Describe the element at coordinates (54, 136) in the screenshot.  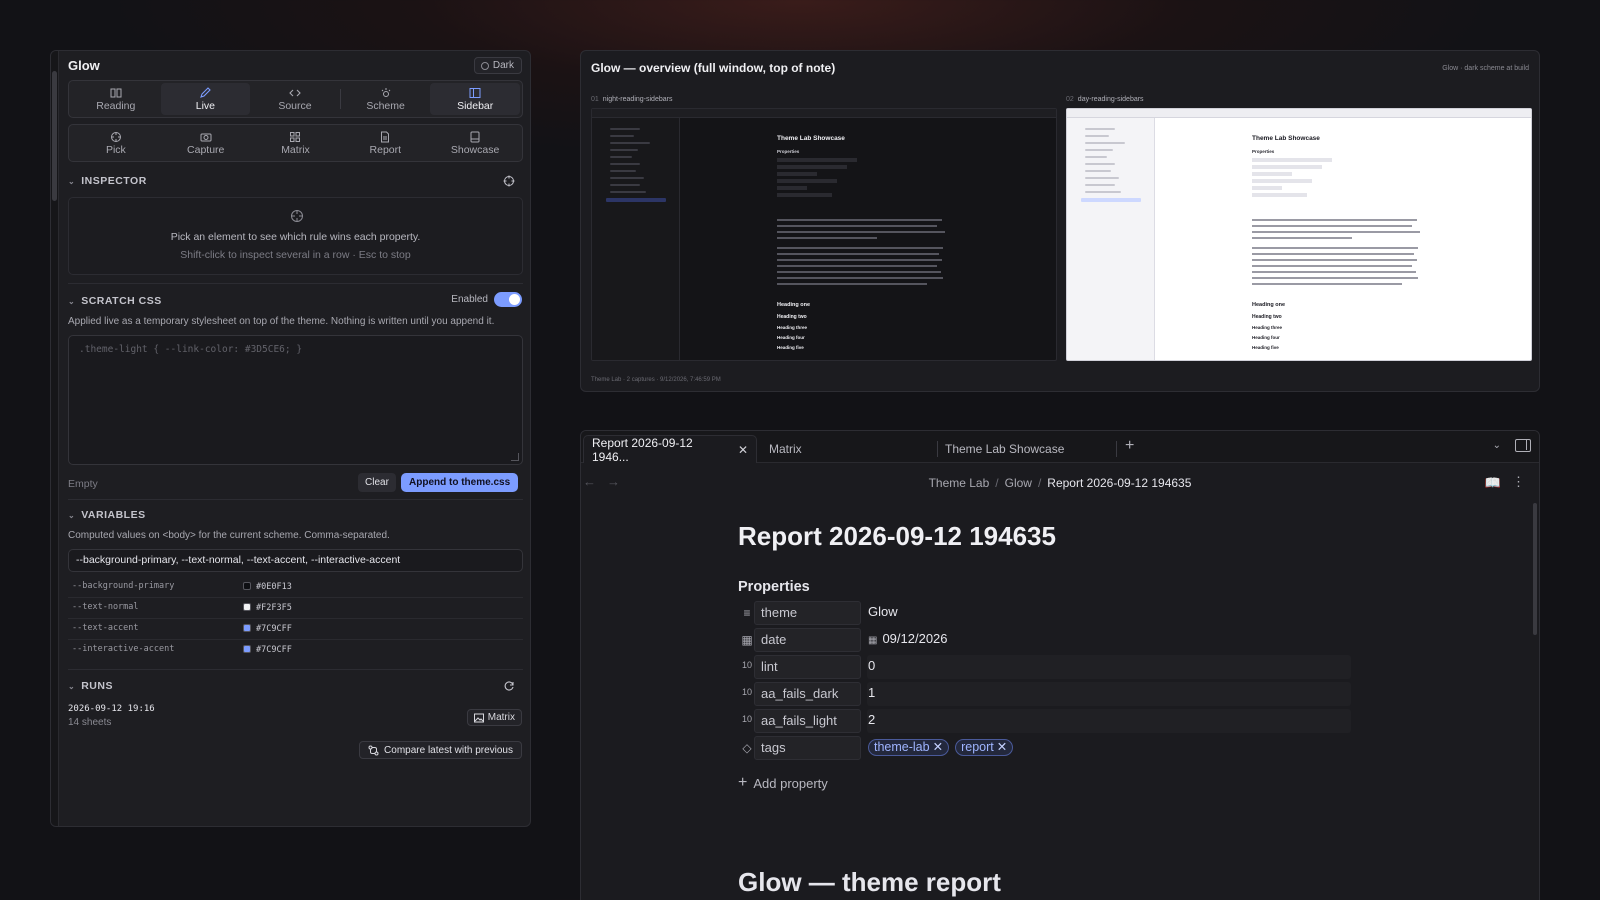
I see `scrollbar-thumb` at that location.